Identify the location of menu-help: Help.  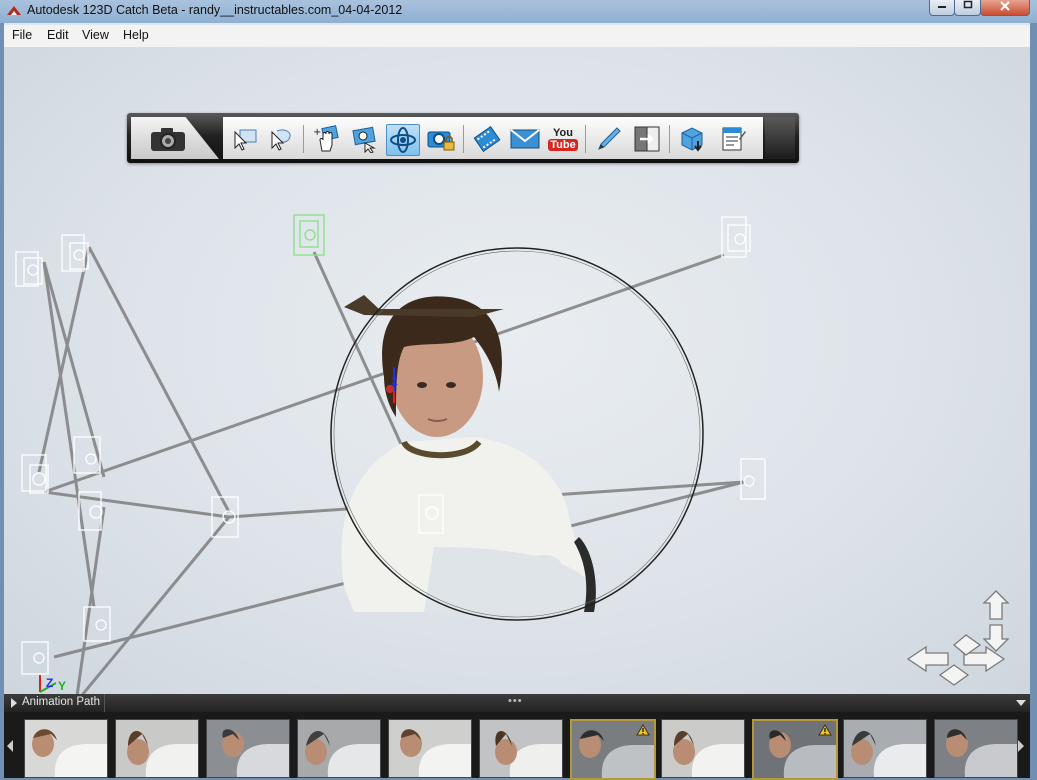
(136, 35).